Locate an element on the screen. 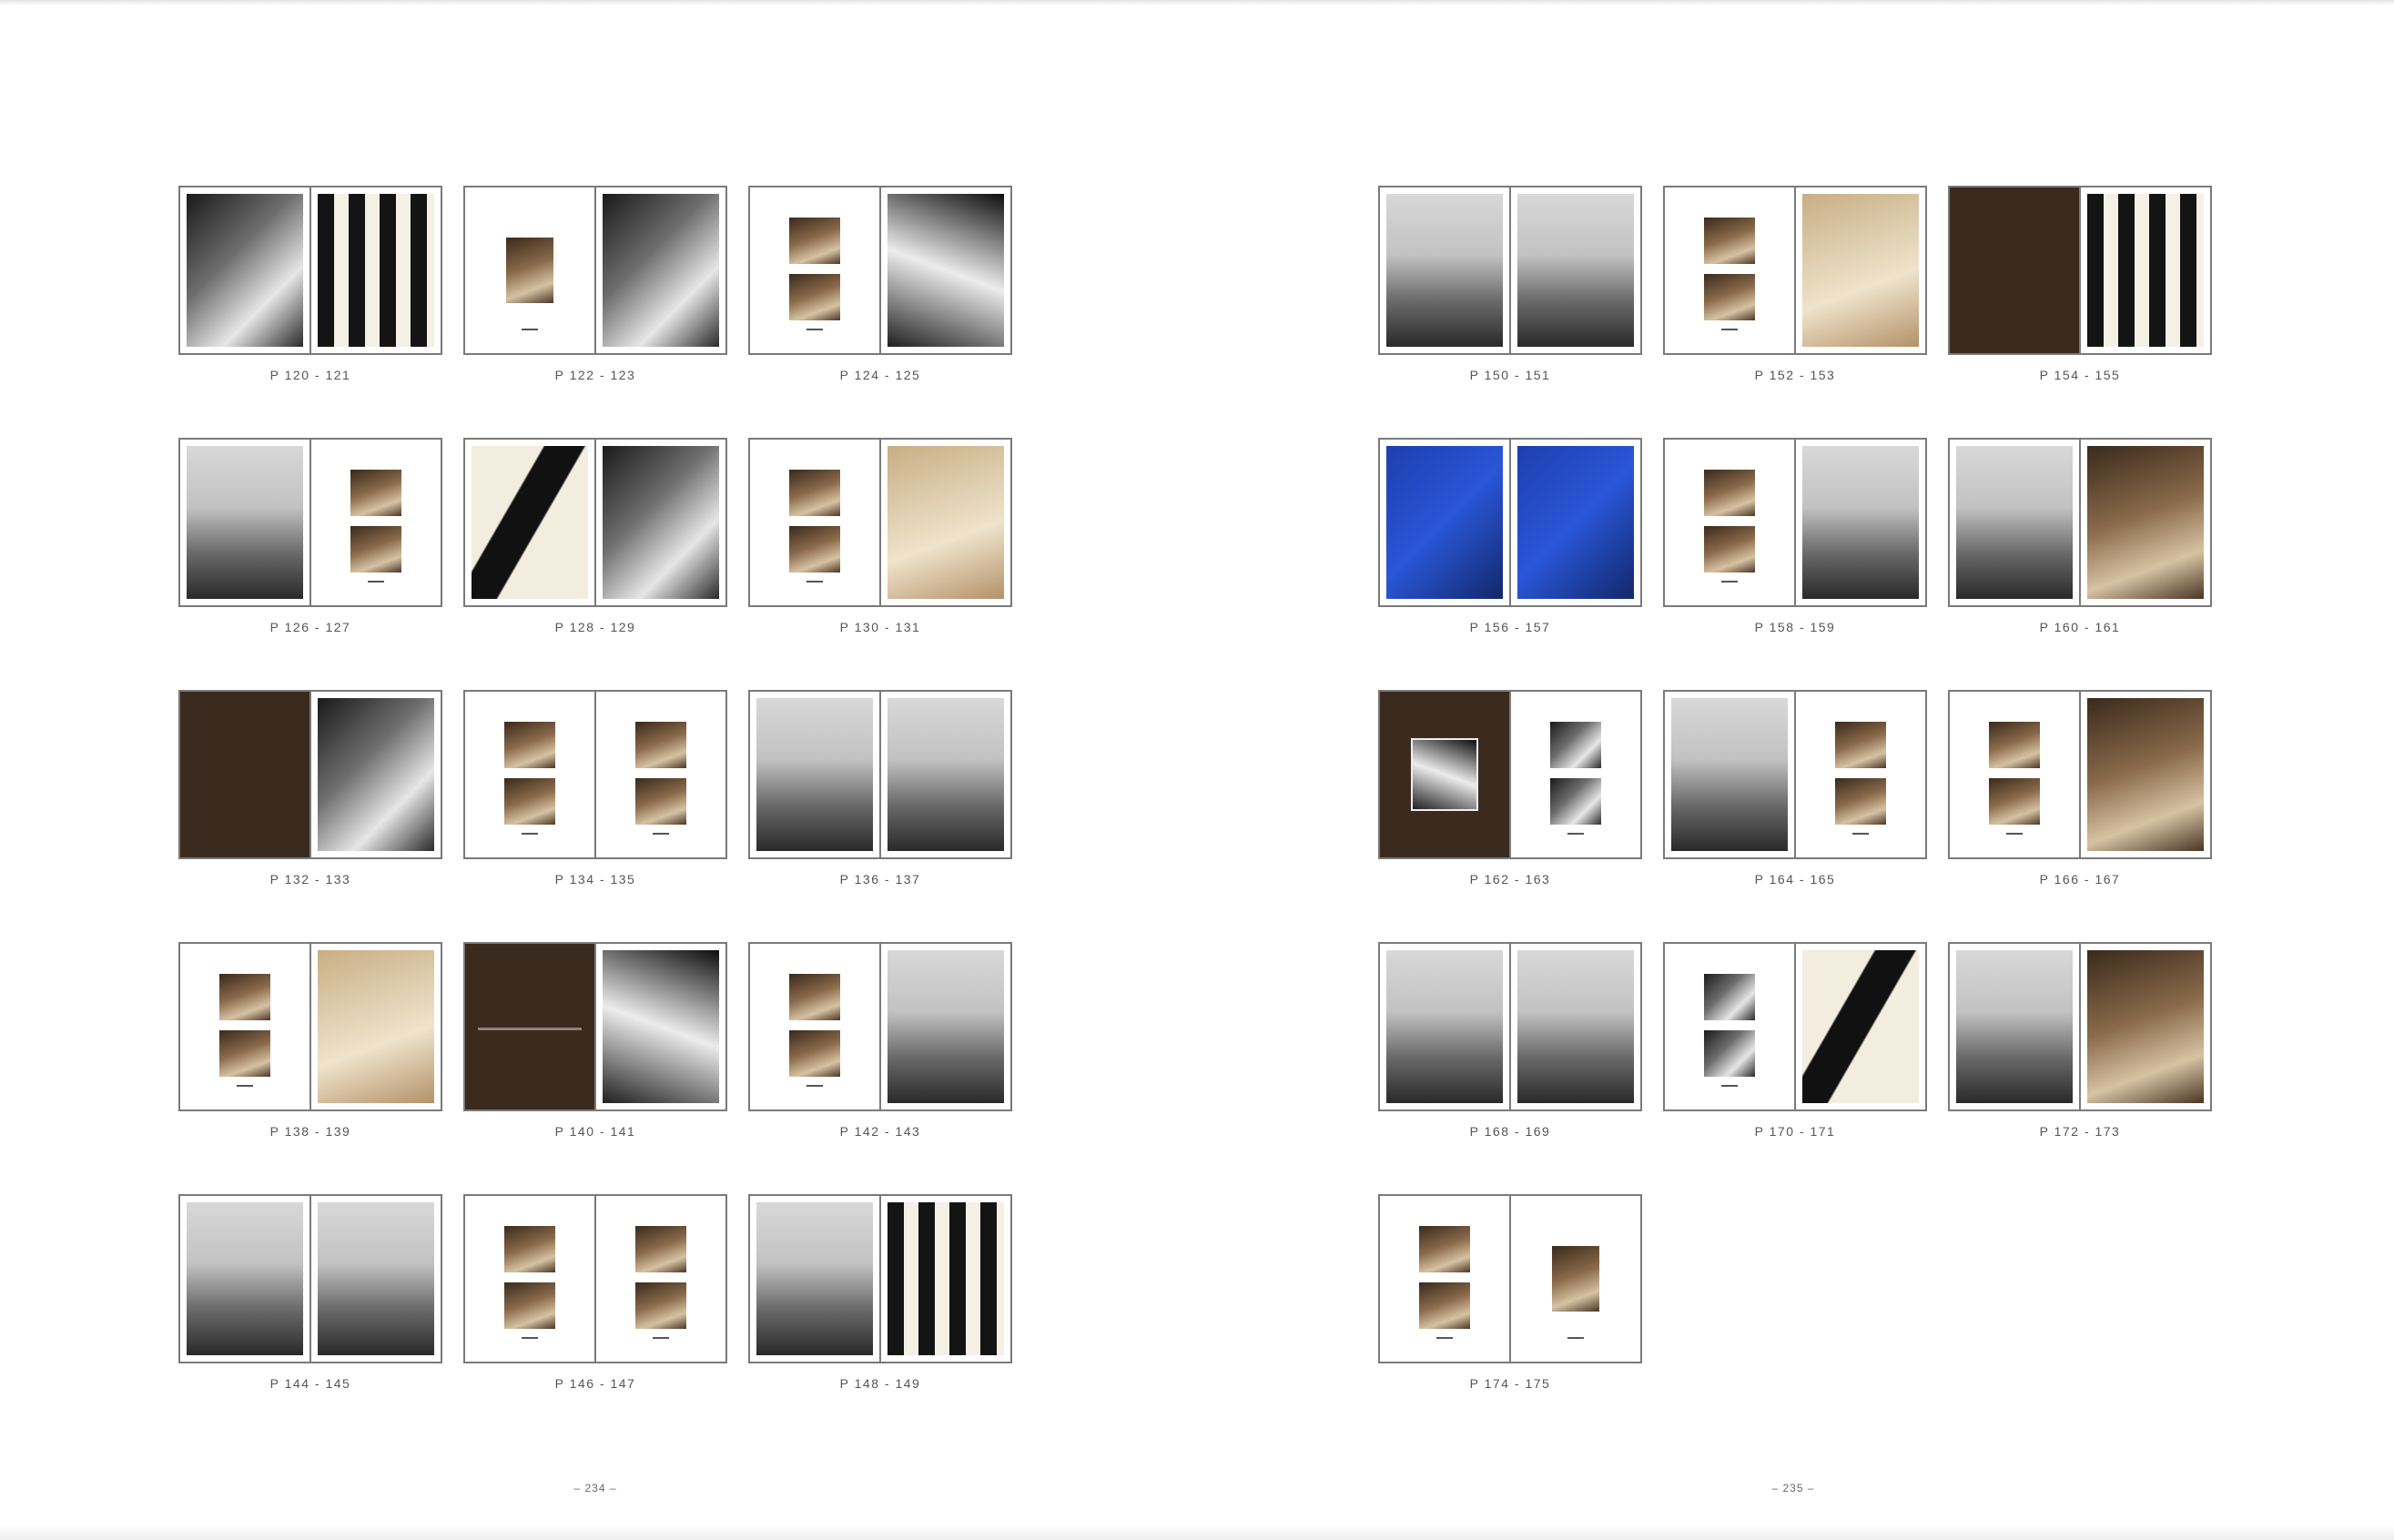  spread-thumbnail: P 174 - 175 is located at coordinates (1510, 1320).